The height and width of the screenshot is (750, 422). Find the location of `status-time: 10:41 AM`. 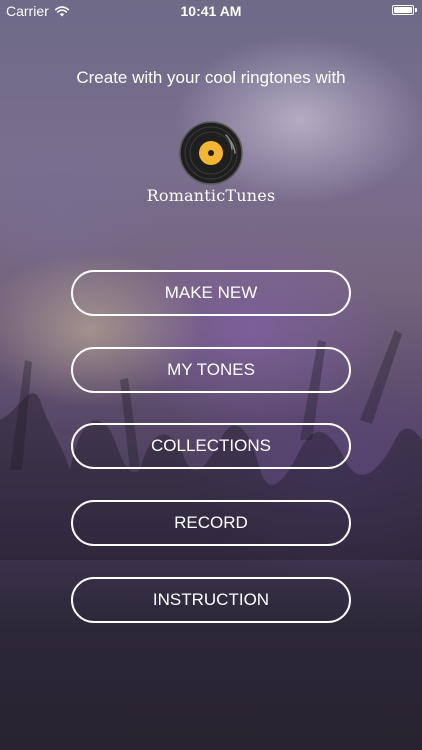

status-time: 10:41 AM is located at coordinates (211, 11).